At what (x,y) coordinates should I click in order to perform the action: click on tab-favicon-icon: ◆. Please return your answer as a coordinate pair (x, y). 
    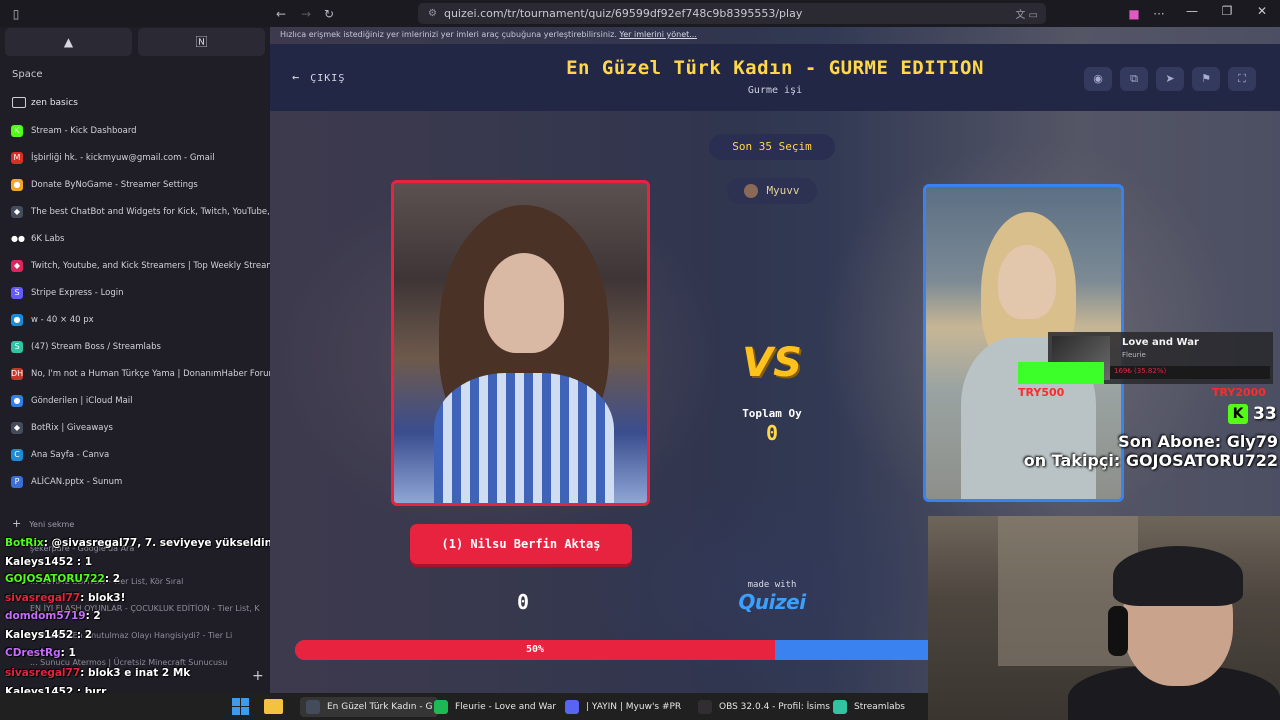
    Looking at the image, I should click on (17, 265).